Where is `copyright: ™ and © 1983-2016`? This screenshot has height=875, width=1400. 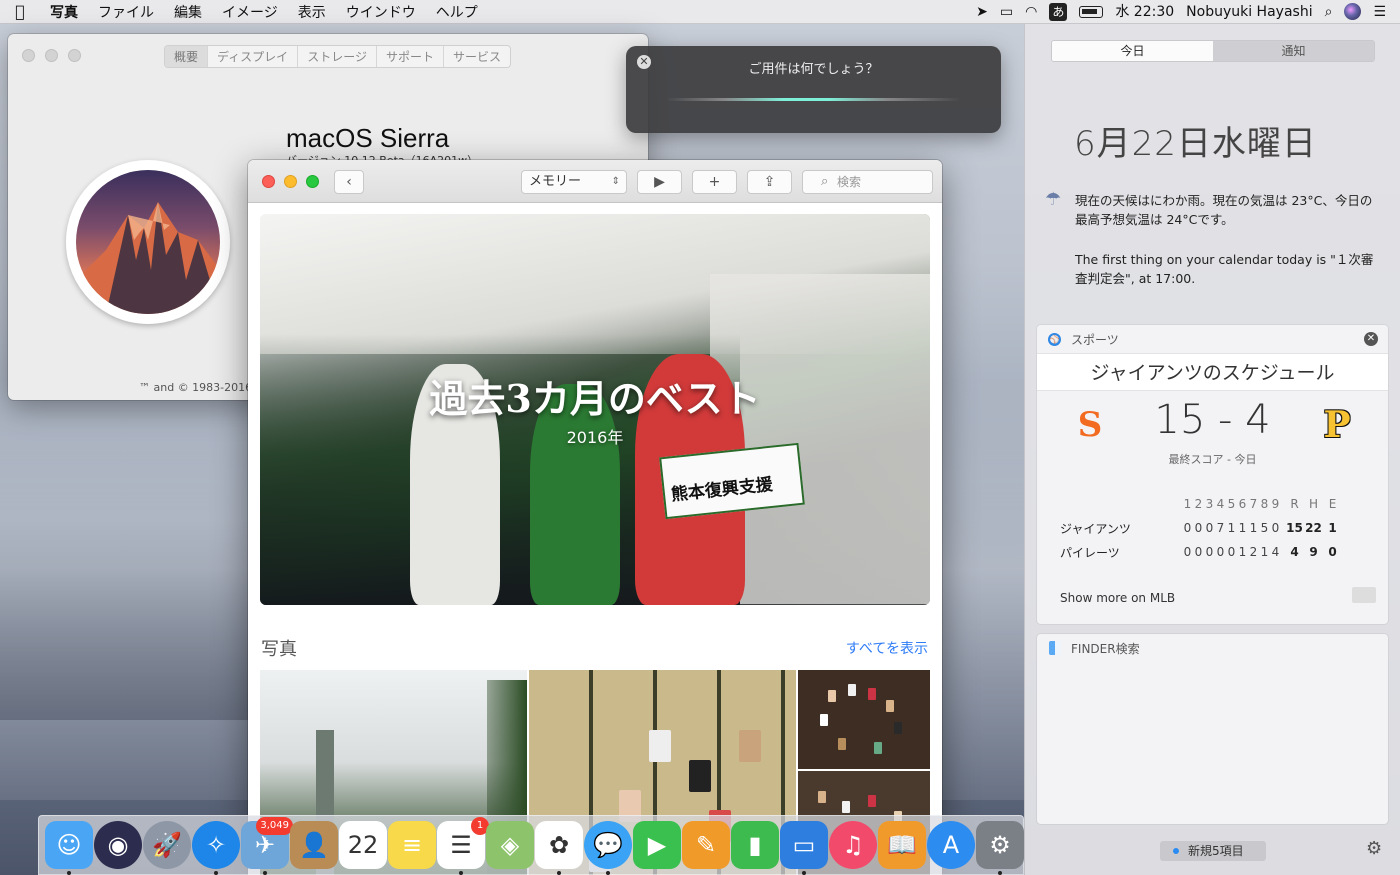
copyright: ™ and © 1983-2016 is located at coordinates (196, 387).